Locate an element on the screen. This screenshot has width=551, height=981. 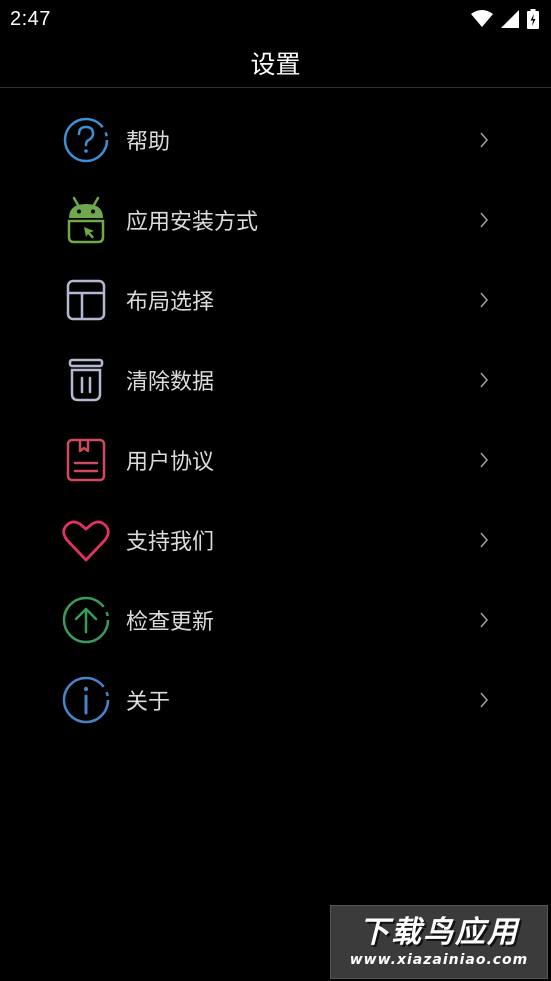
menu-item-label: 清除数据 is located at coordinates (170, 382).